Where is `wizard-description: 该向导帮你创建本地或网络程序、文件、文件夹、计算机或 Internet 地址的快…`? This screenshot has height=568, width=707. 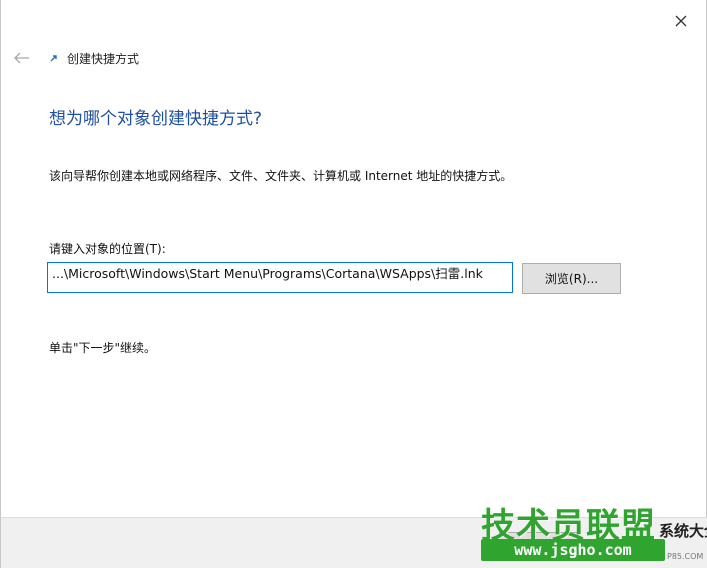
wizard-description: 该向导帮你创建本地或网络程序、文件、文件夹、计算机或 Internet 地址的快… is located at coordinates (281, 176).